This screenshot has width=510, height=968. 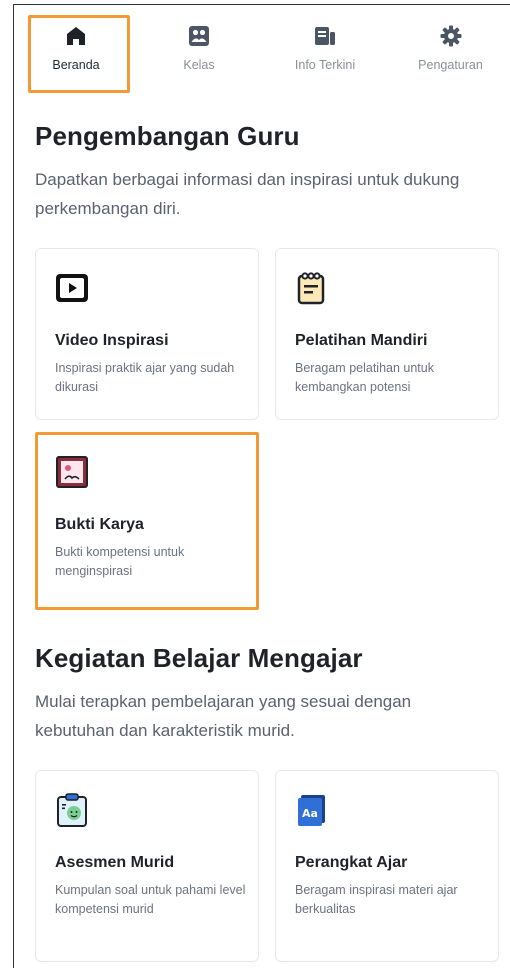 I want to click on section-title-pengembangan-guru: Pengembangan Guru, so click(x=167, y=136).